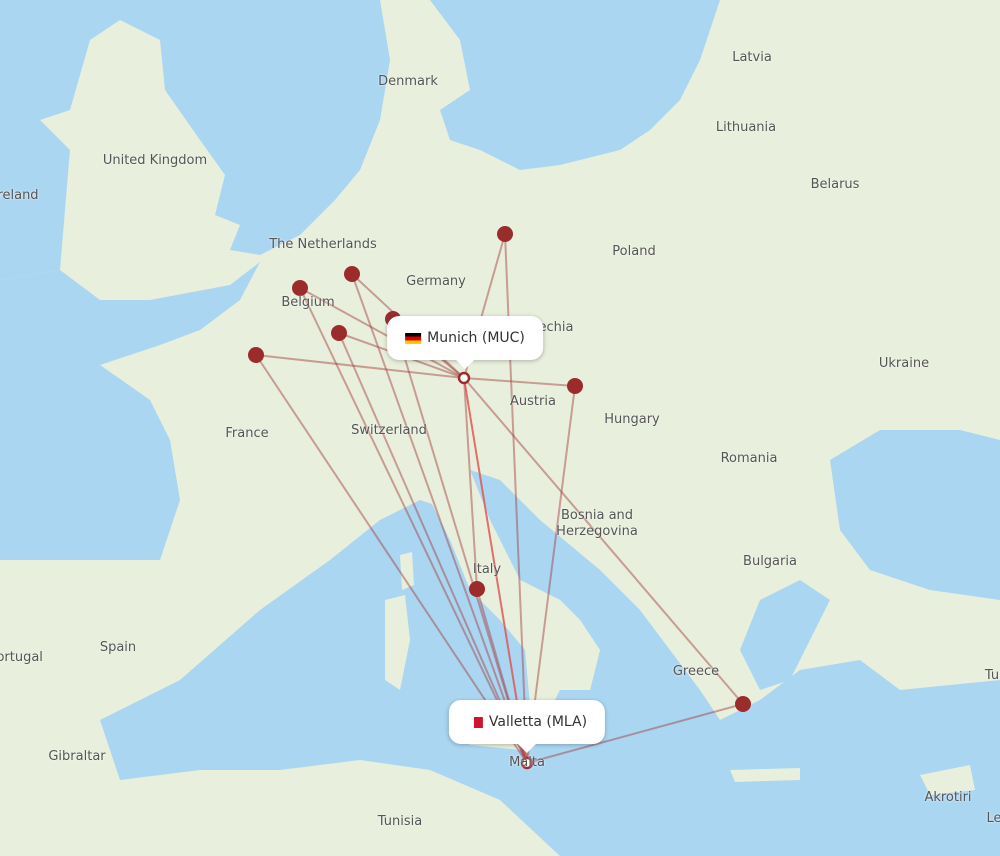 This screenshot has width=1000, height=856. I want to click on country-label: Belgium, so click(308, 302).